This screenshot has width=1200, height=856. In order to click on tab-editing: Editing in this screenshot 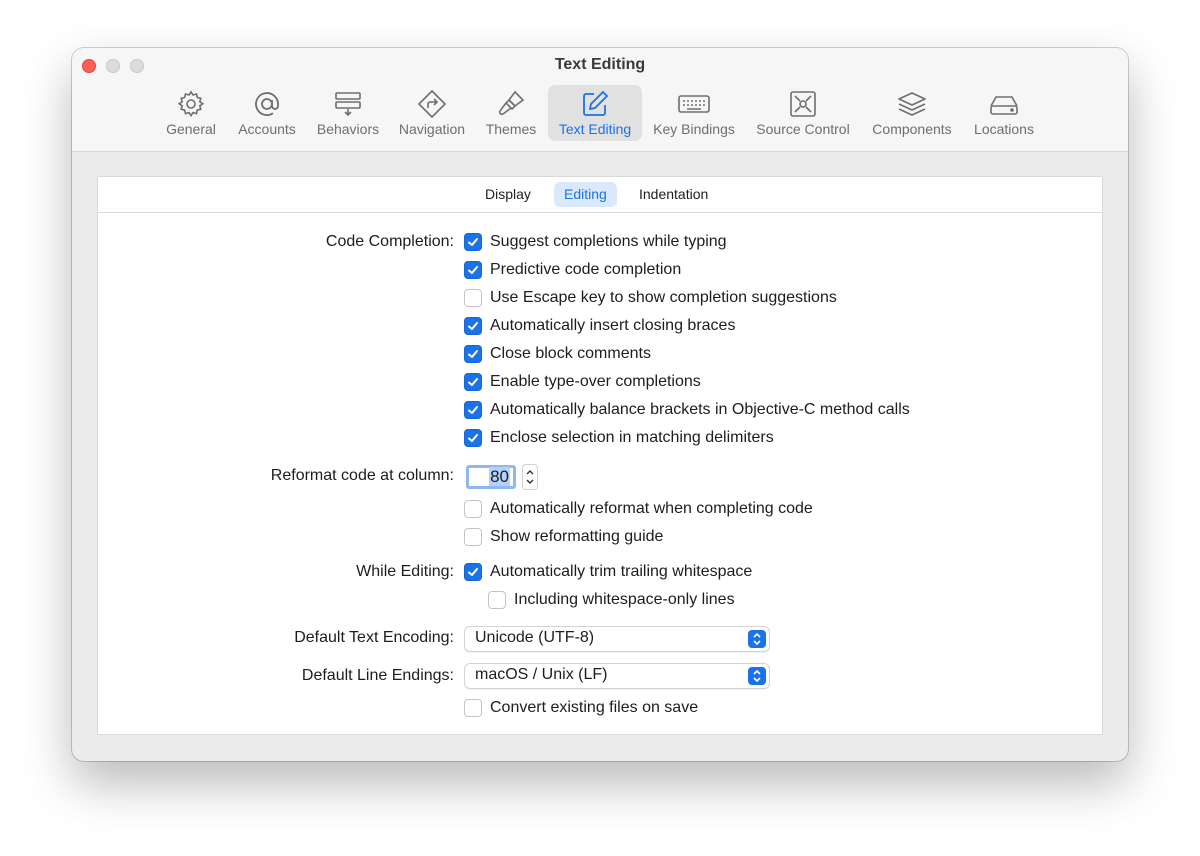, I will do `click(585, 194)`.